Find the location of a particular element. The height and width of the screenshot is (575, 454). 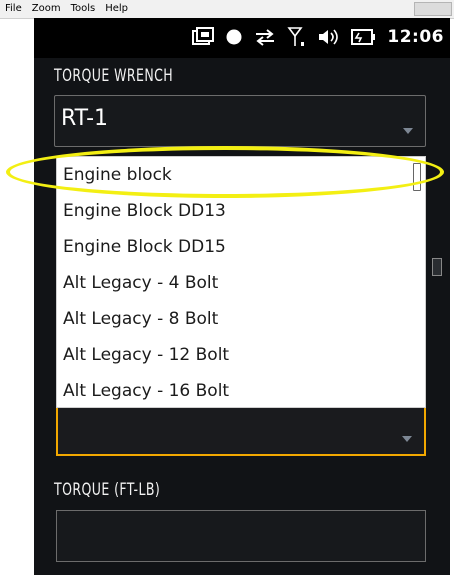

dropdown-option-alt-legacy-16-bolt: Alt Legacy - 16 Bolt is located at coordinates (146, 391).